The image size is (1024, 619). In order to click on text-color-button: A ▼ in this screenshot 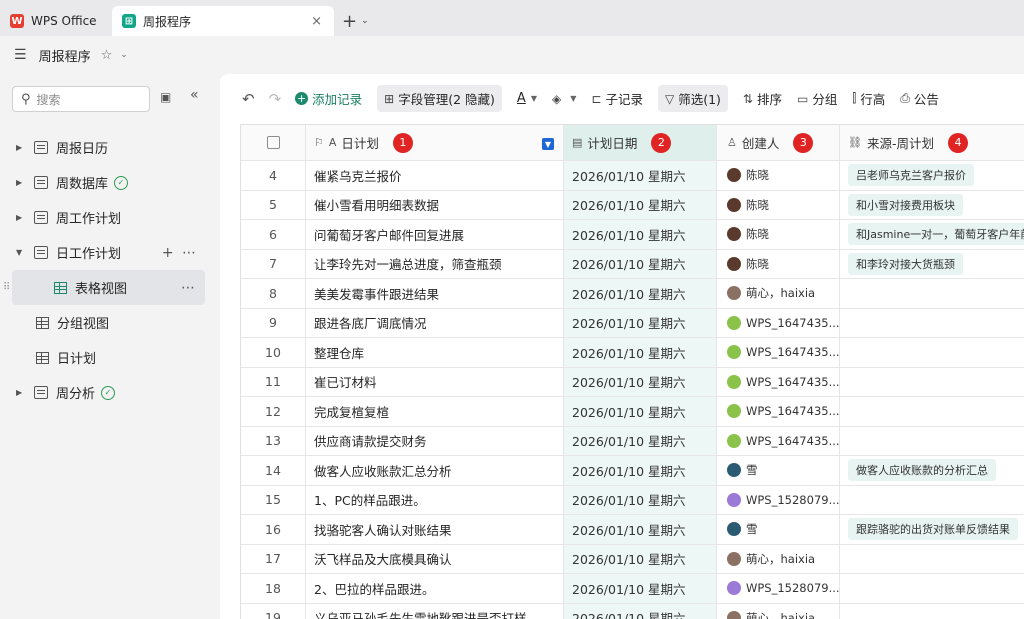, I will do `click(527, 98)`.